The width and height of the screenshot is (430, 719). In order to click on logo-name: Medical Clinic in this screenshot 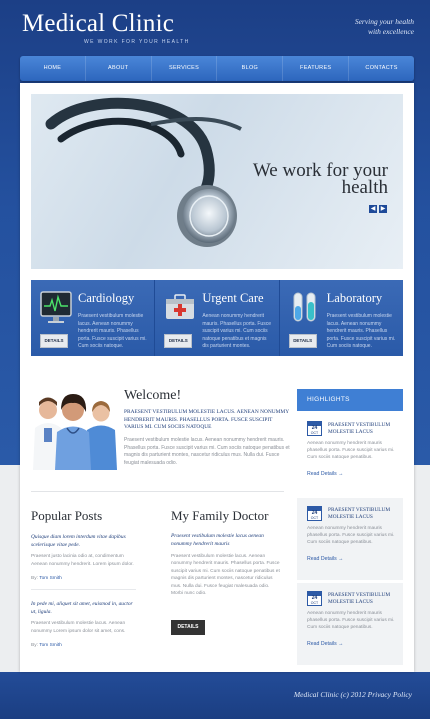, I will do `click(98, 23)`.